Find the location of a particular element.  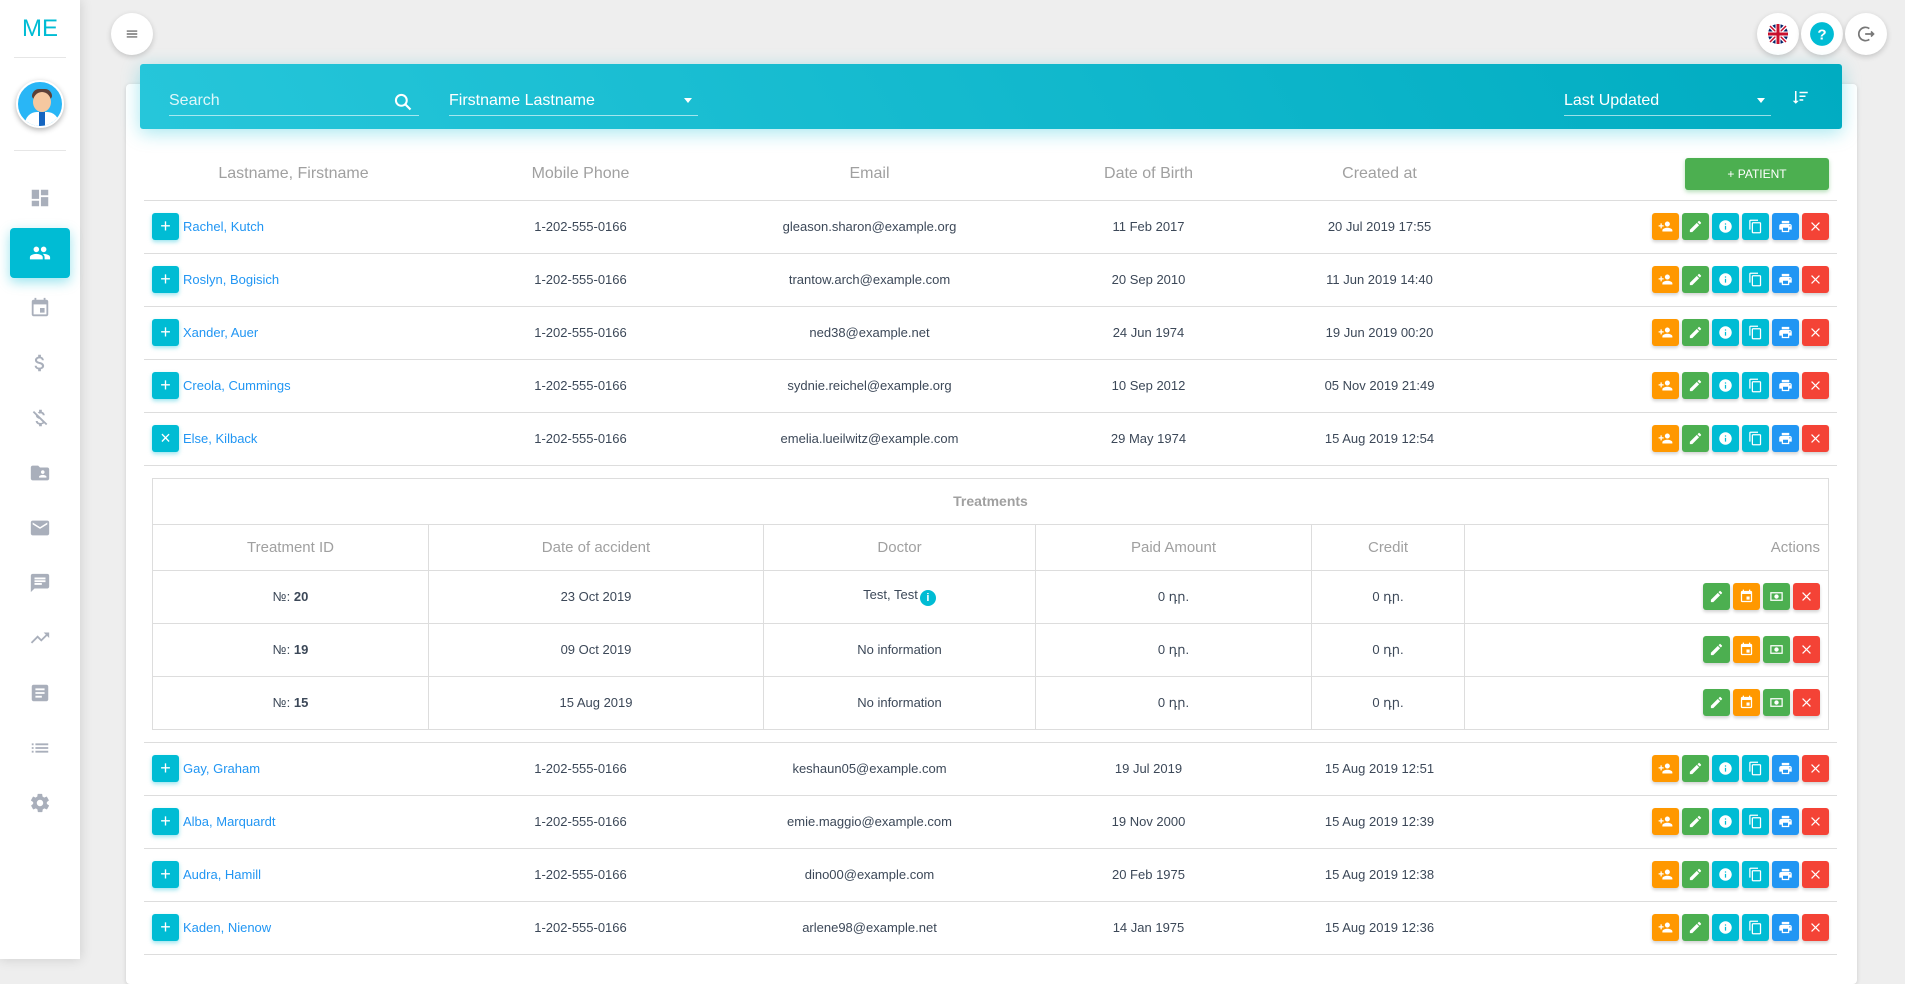

sidebar-item-list is located at coordinates (40, 748).